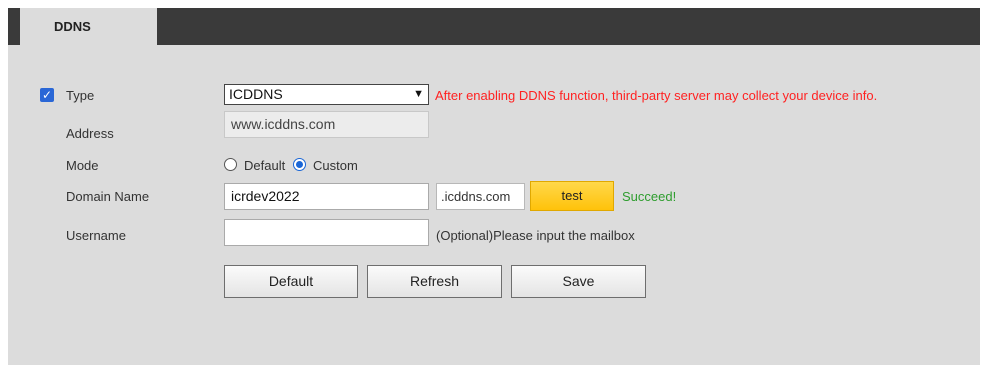 The image size is (985, 365). What do you see at coordinates (291, 281) in the screenshot?
I see `default-button: Default` at bounding box center [291, 281].